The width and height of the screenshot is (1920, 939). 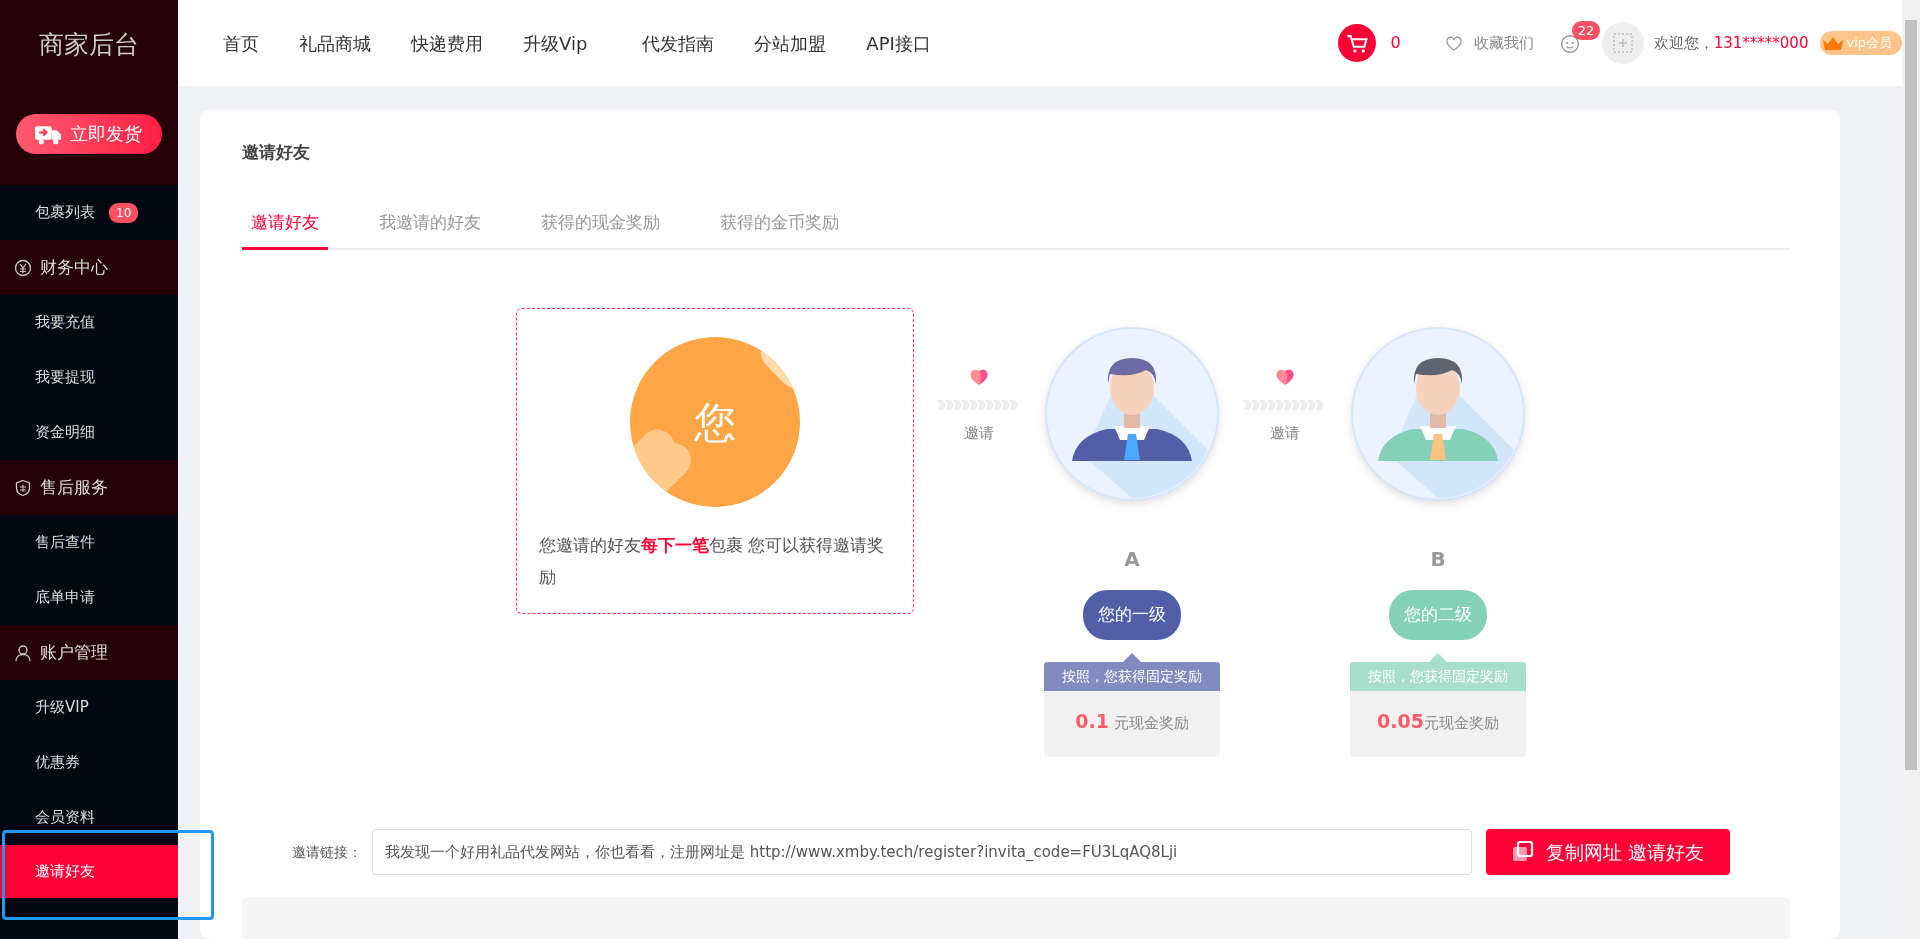 I want to click on sidebar-title: 商家后台, so click(x=89, y=45).